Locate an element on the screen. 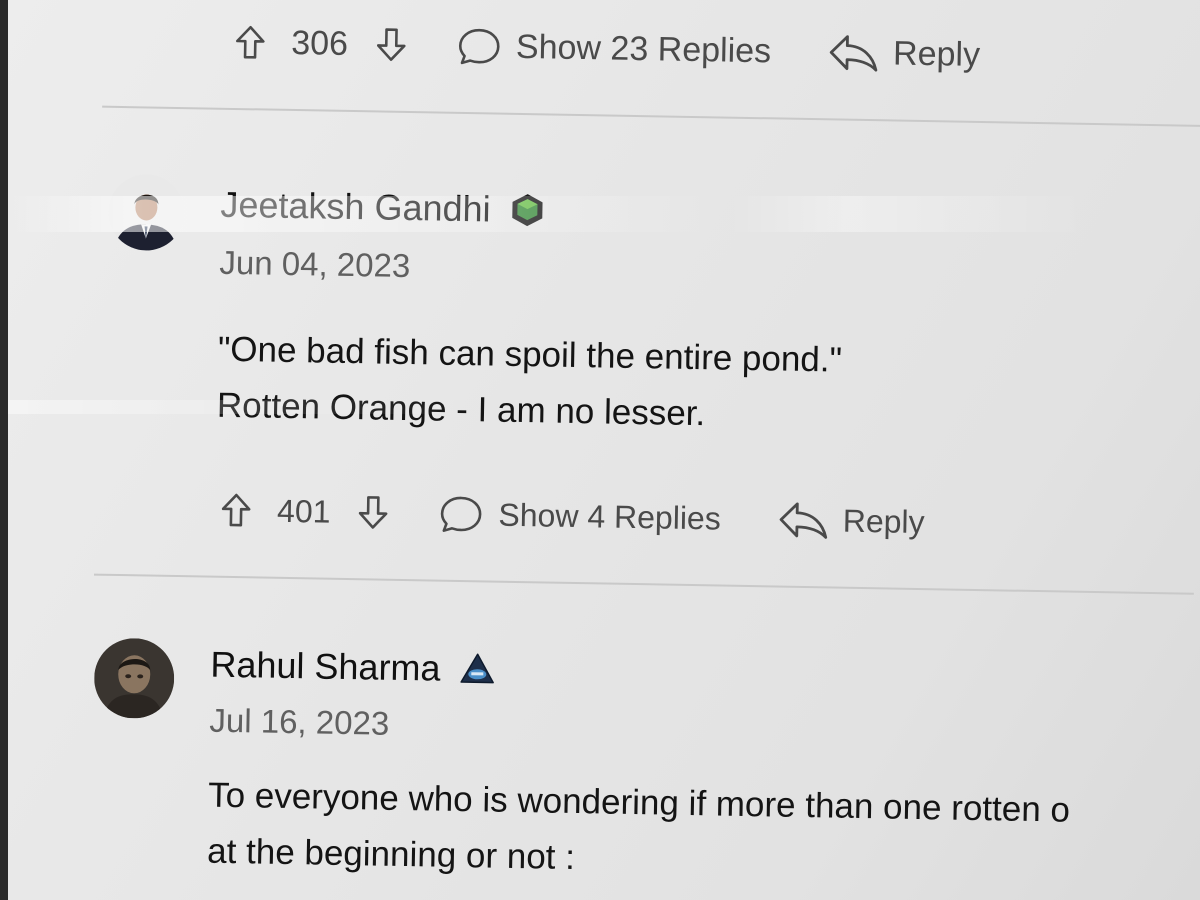  show-replies-button: Show 4 Replies is located at coordinates (579, 516).